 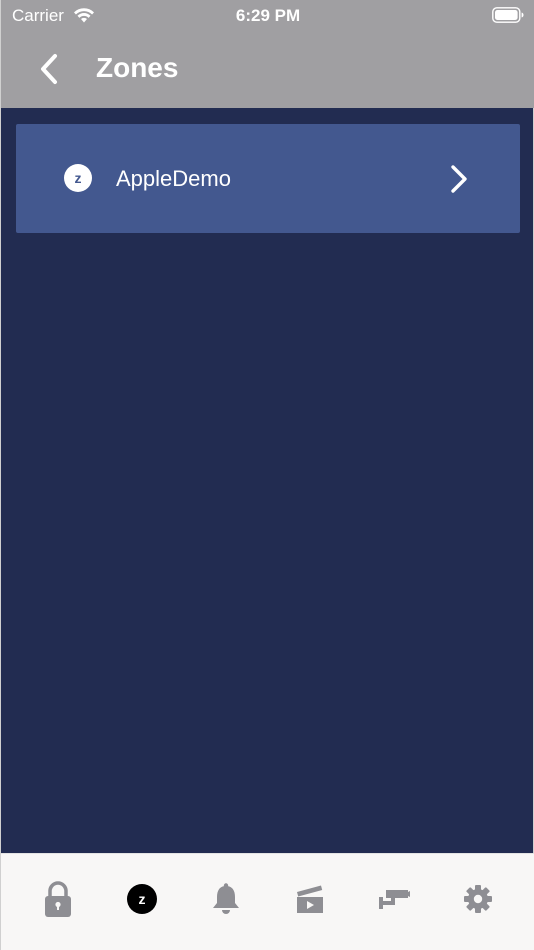 I want to click on tab-bar: z, so click(x=267, y=901).